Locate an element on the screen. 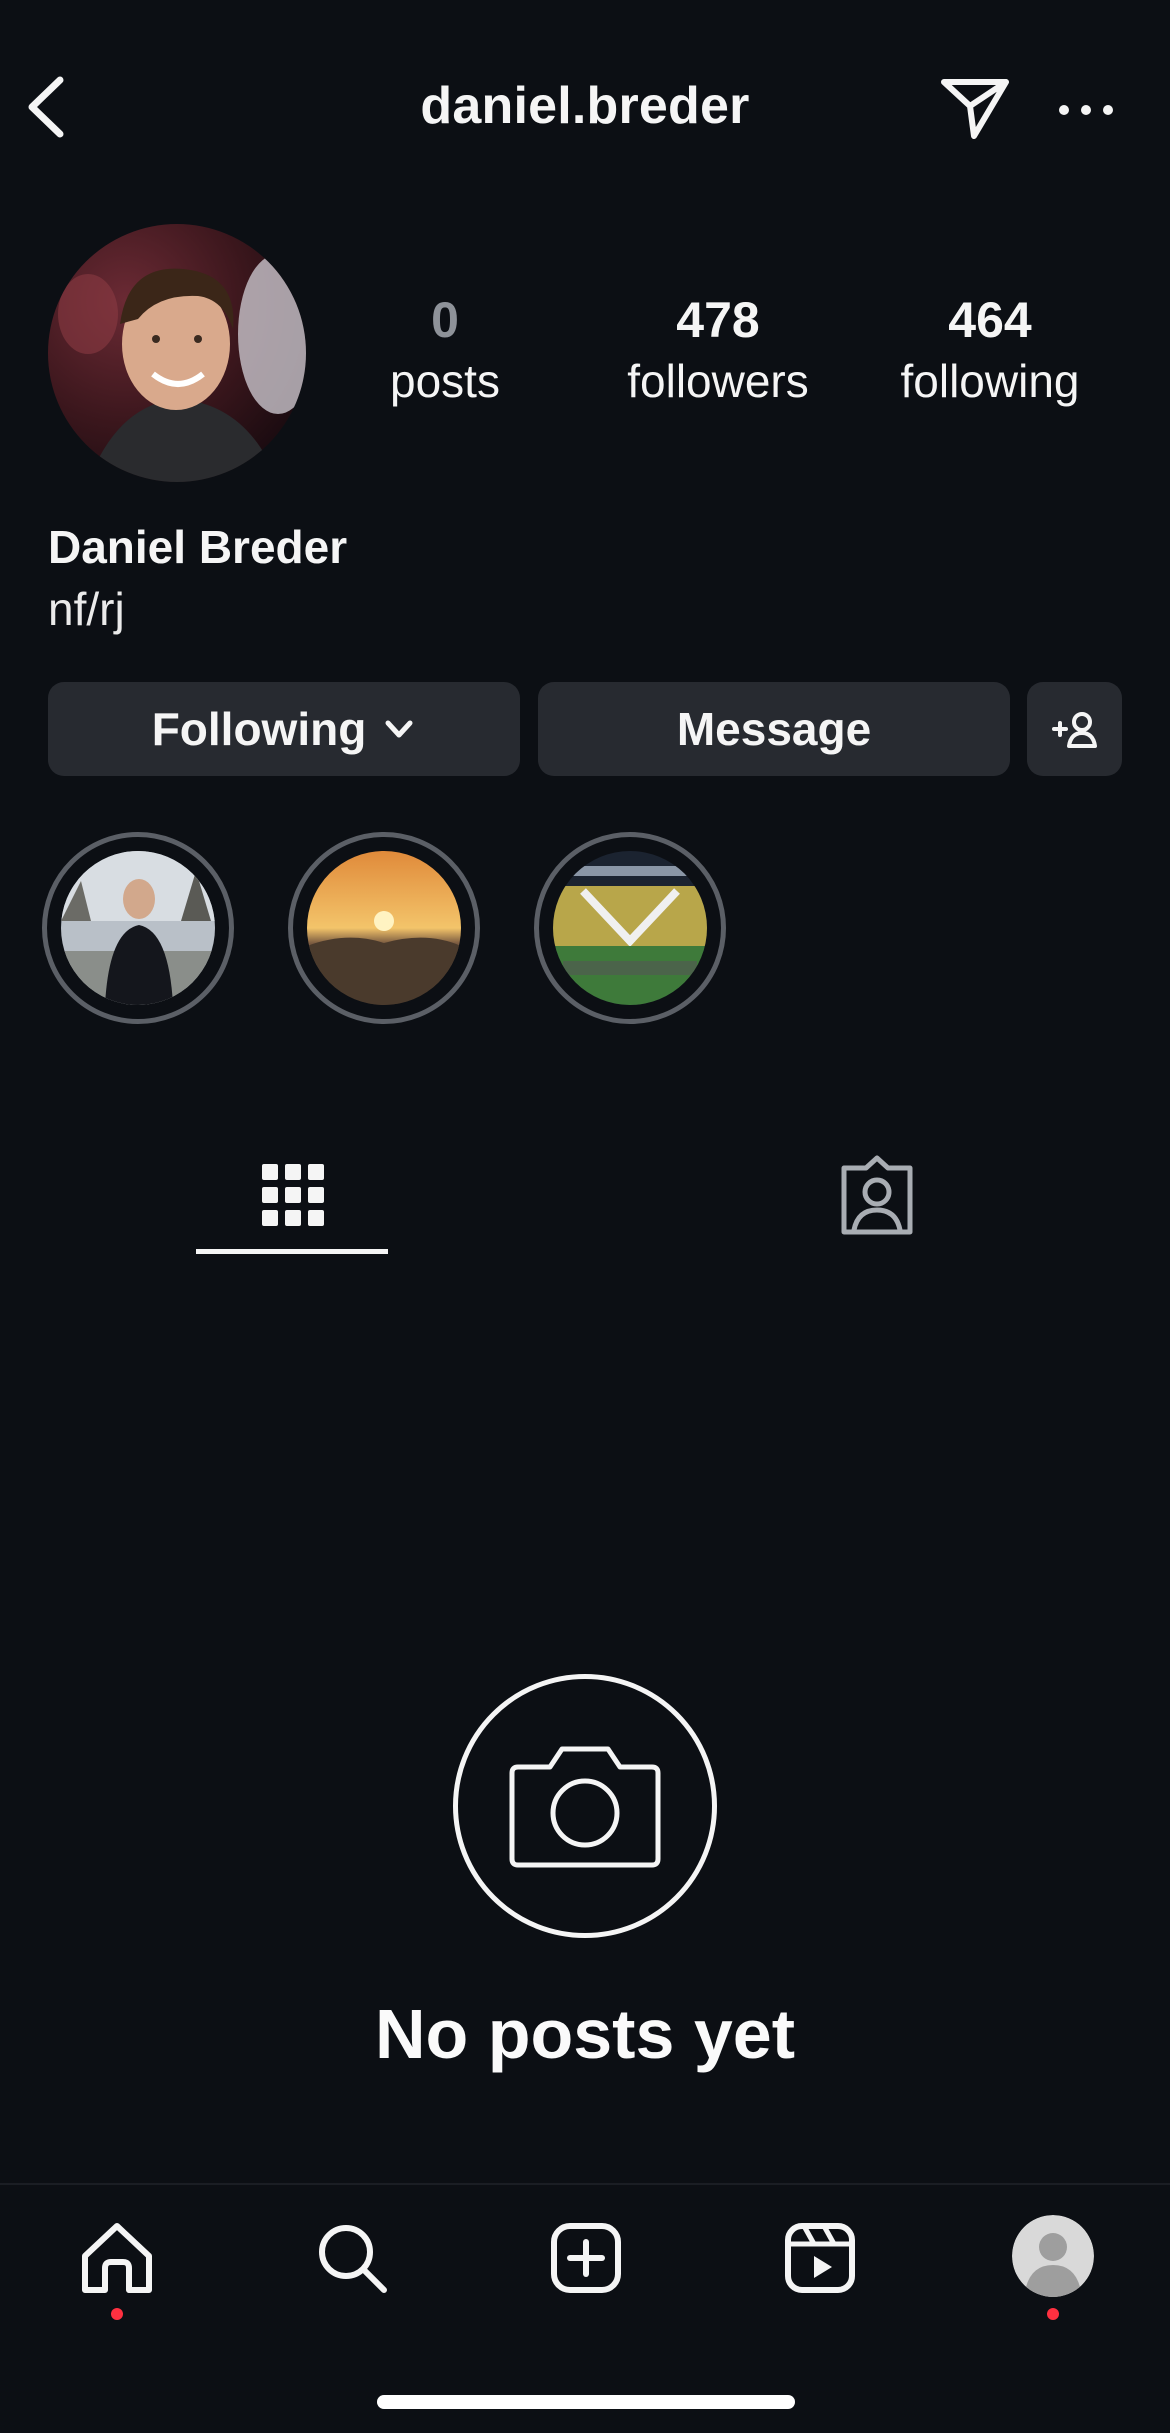 The image size is (1170, 2433). bottom-nav-divider is located at coordinates (585, 2184).